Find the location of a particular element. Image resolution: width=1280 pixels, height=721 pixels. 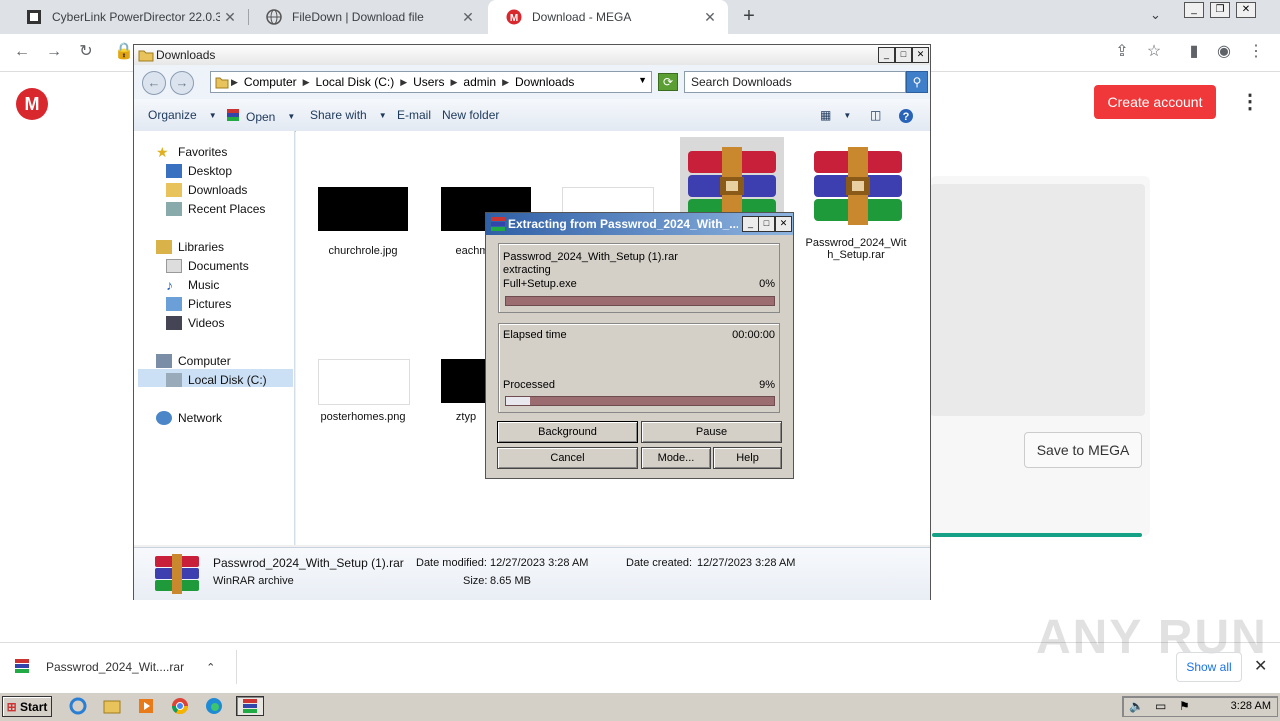

cancel-button: Cancel is located at coordinates (567, 458).